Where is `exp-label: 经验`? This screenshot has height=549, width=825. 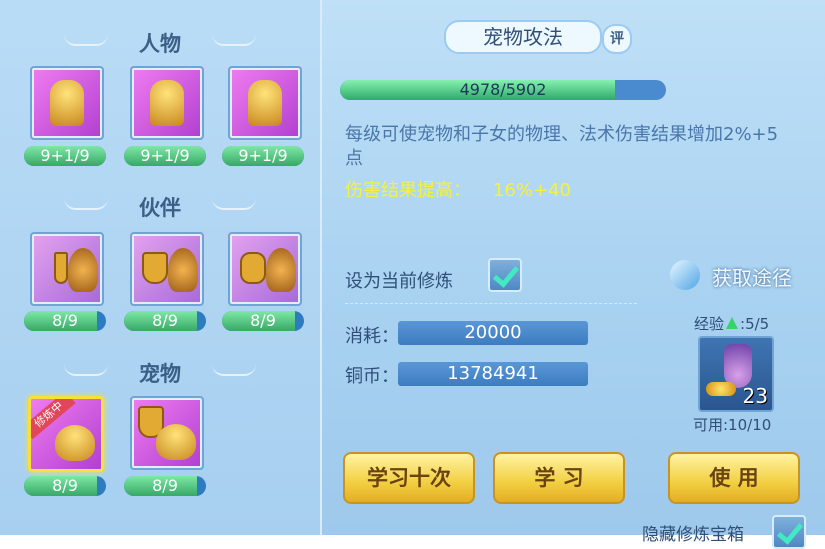 exp-label: 经验 is located at coordinates (709, 324).